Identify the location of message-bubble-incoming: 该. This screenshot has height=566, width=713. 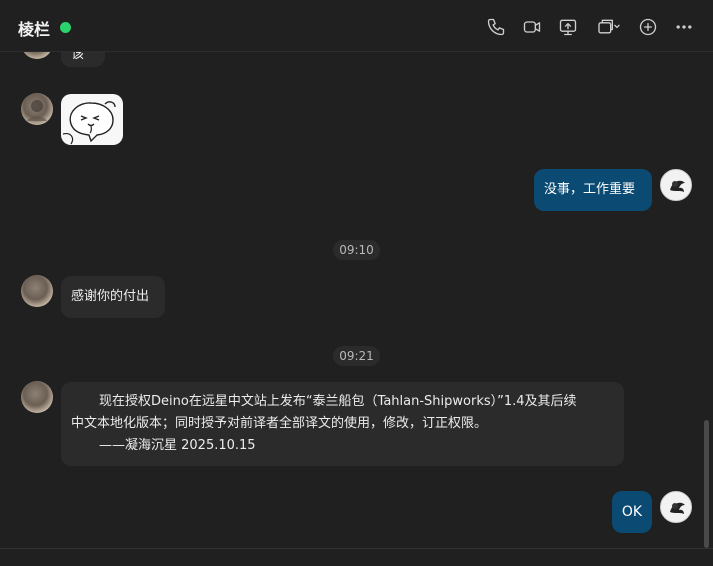
(83, 59).